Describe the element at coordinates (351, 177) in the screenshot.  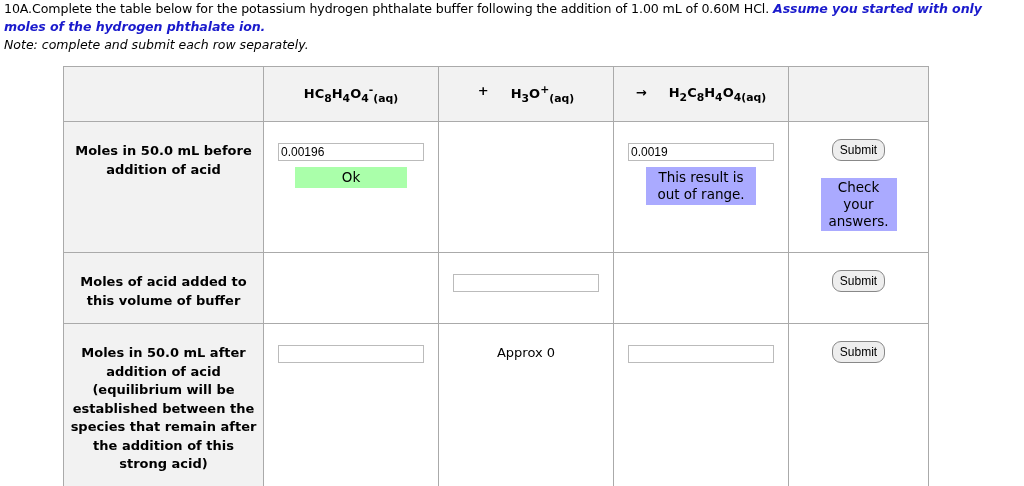
I see `feedback-message: Ok` at that location.